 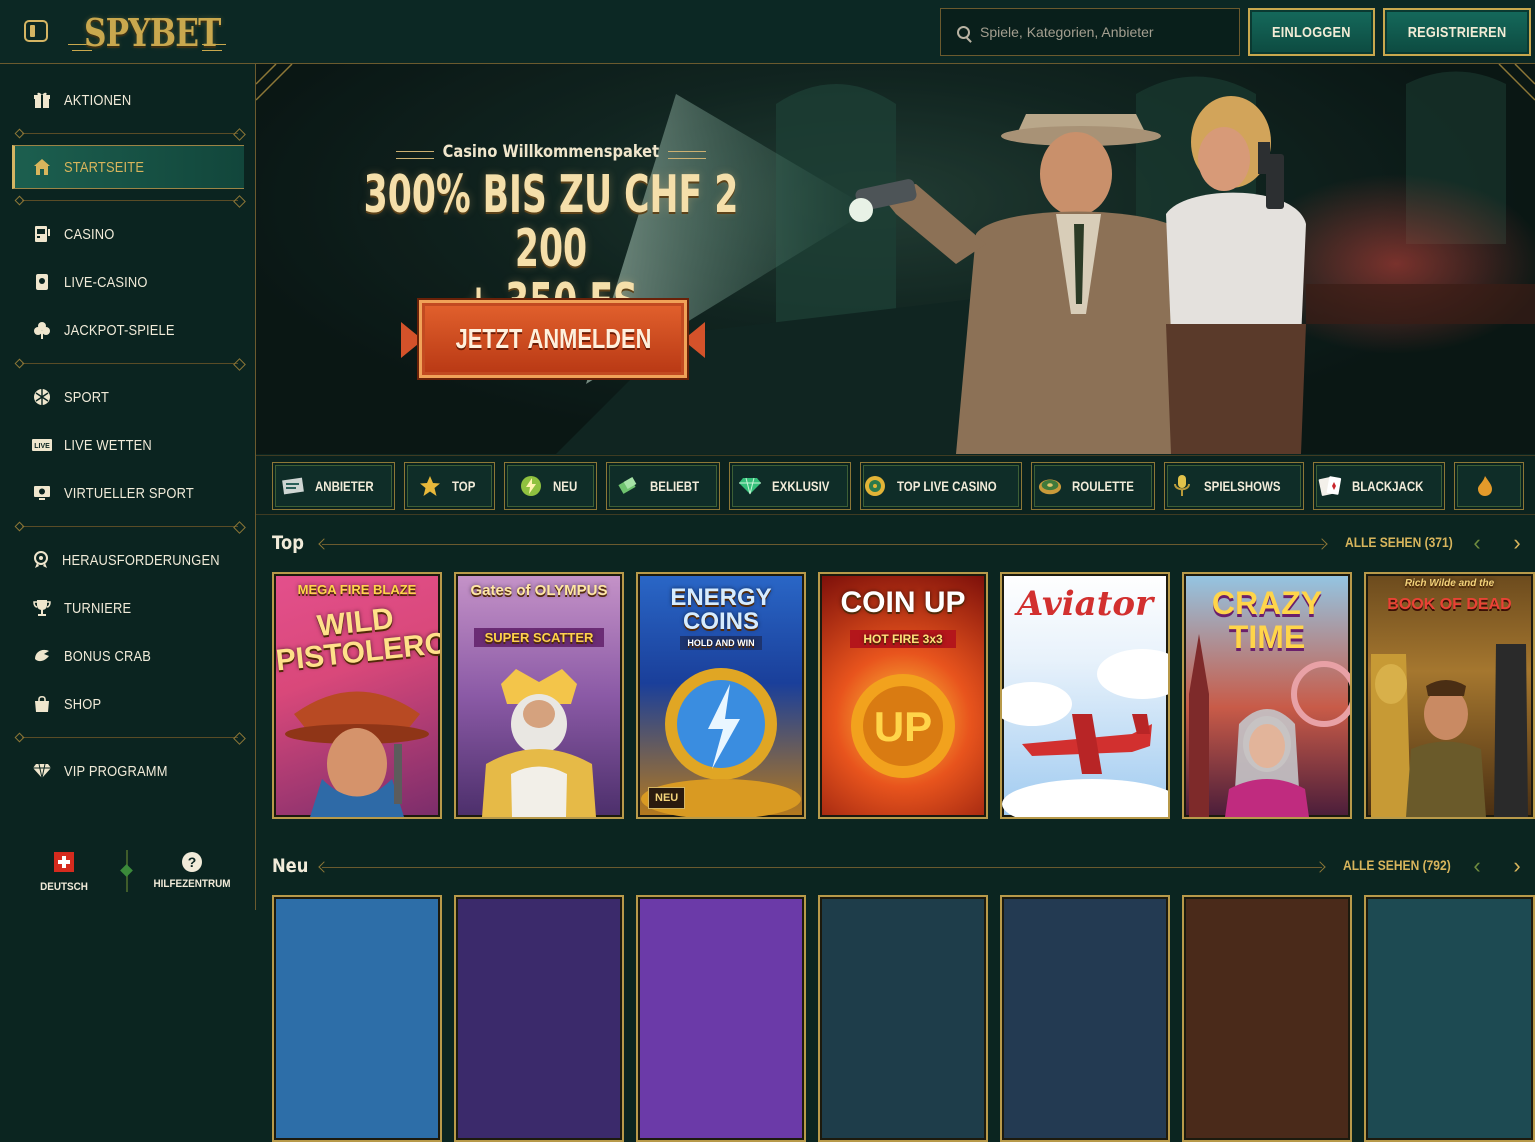 What do you see at coordinates (98, 100) in the screenshot?
I see `sidebar-item-label: AKTIONEN` at bounding box center [98, 100].